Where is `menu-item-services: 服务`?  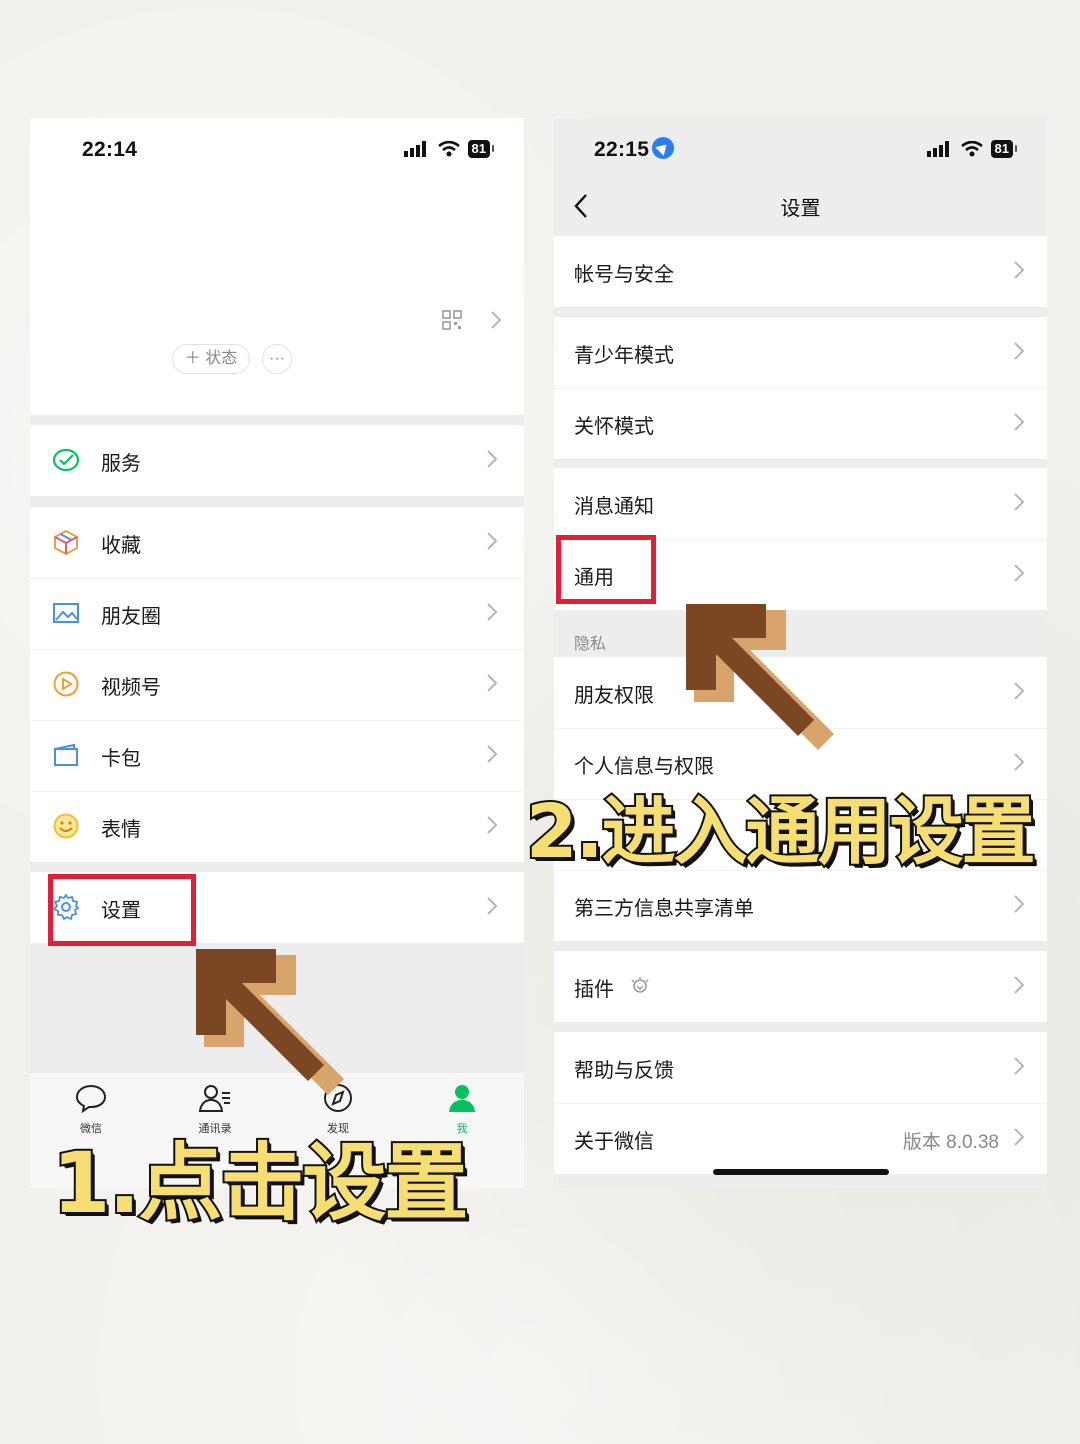
menu-item-services: 服务 is located at coordinates (277, 460).